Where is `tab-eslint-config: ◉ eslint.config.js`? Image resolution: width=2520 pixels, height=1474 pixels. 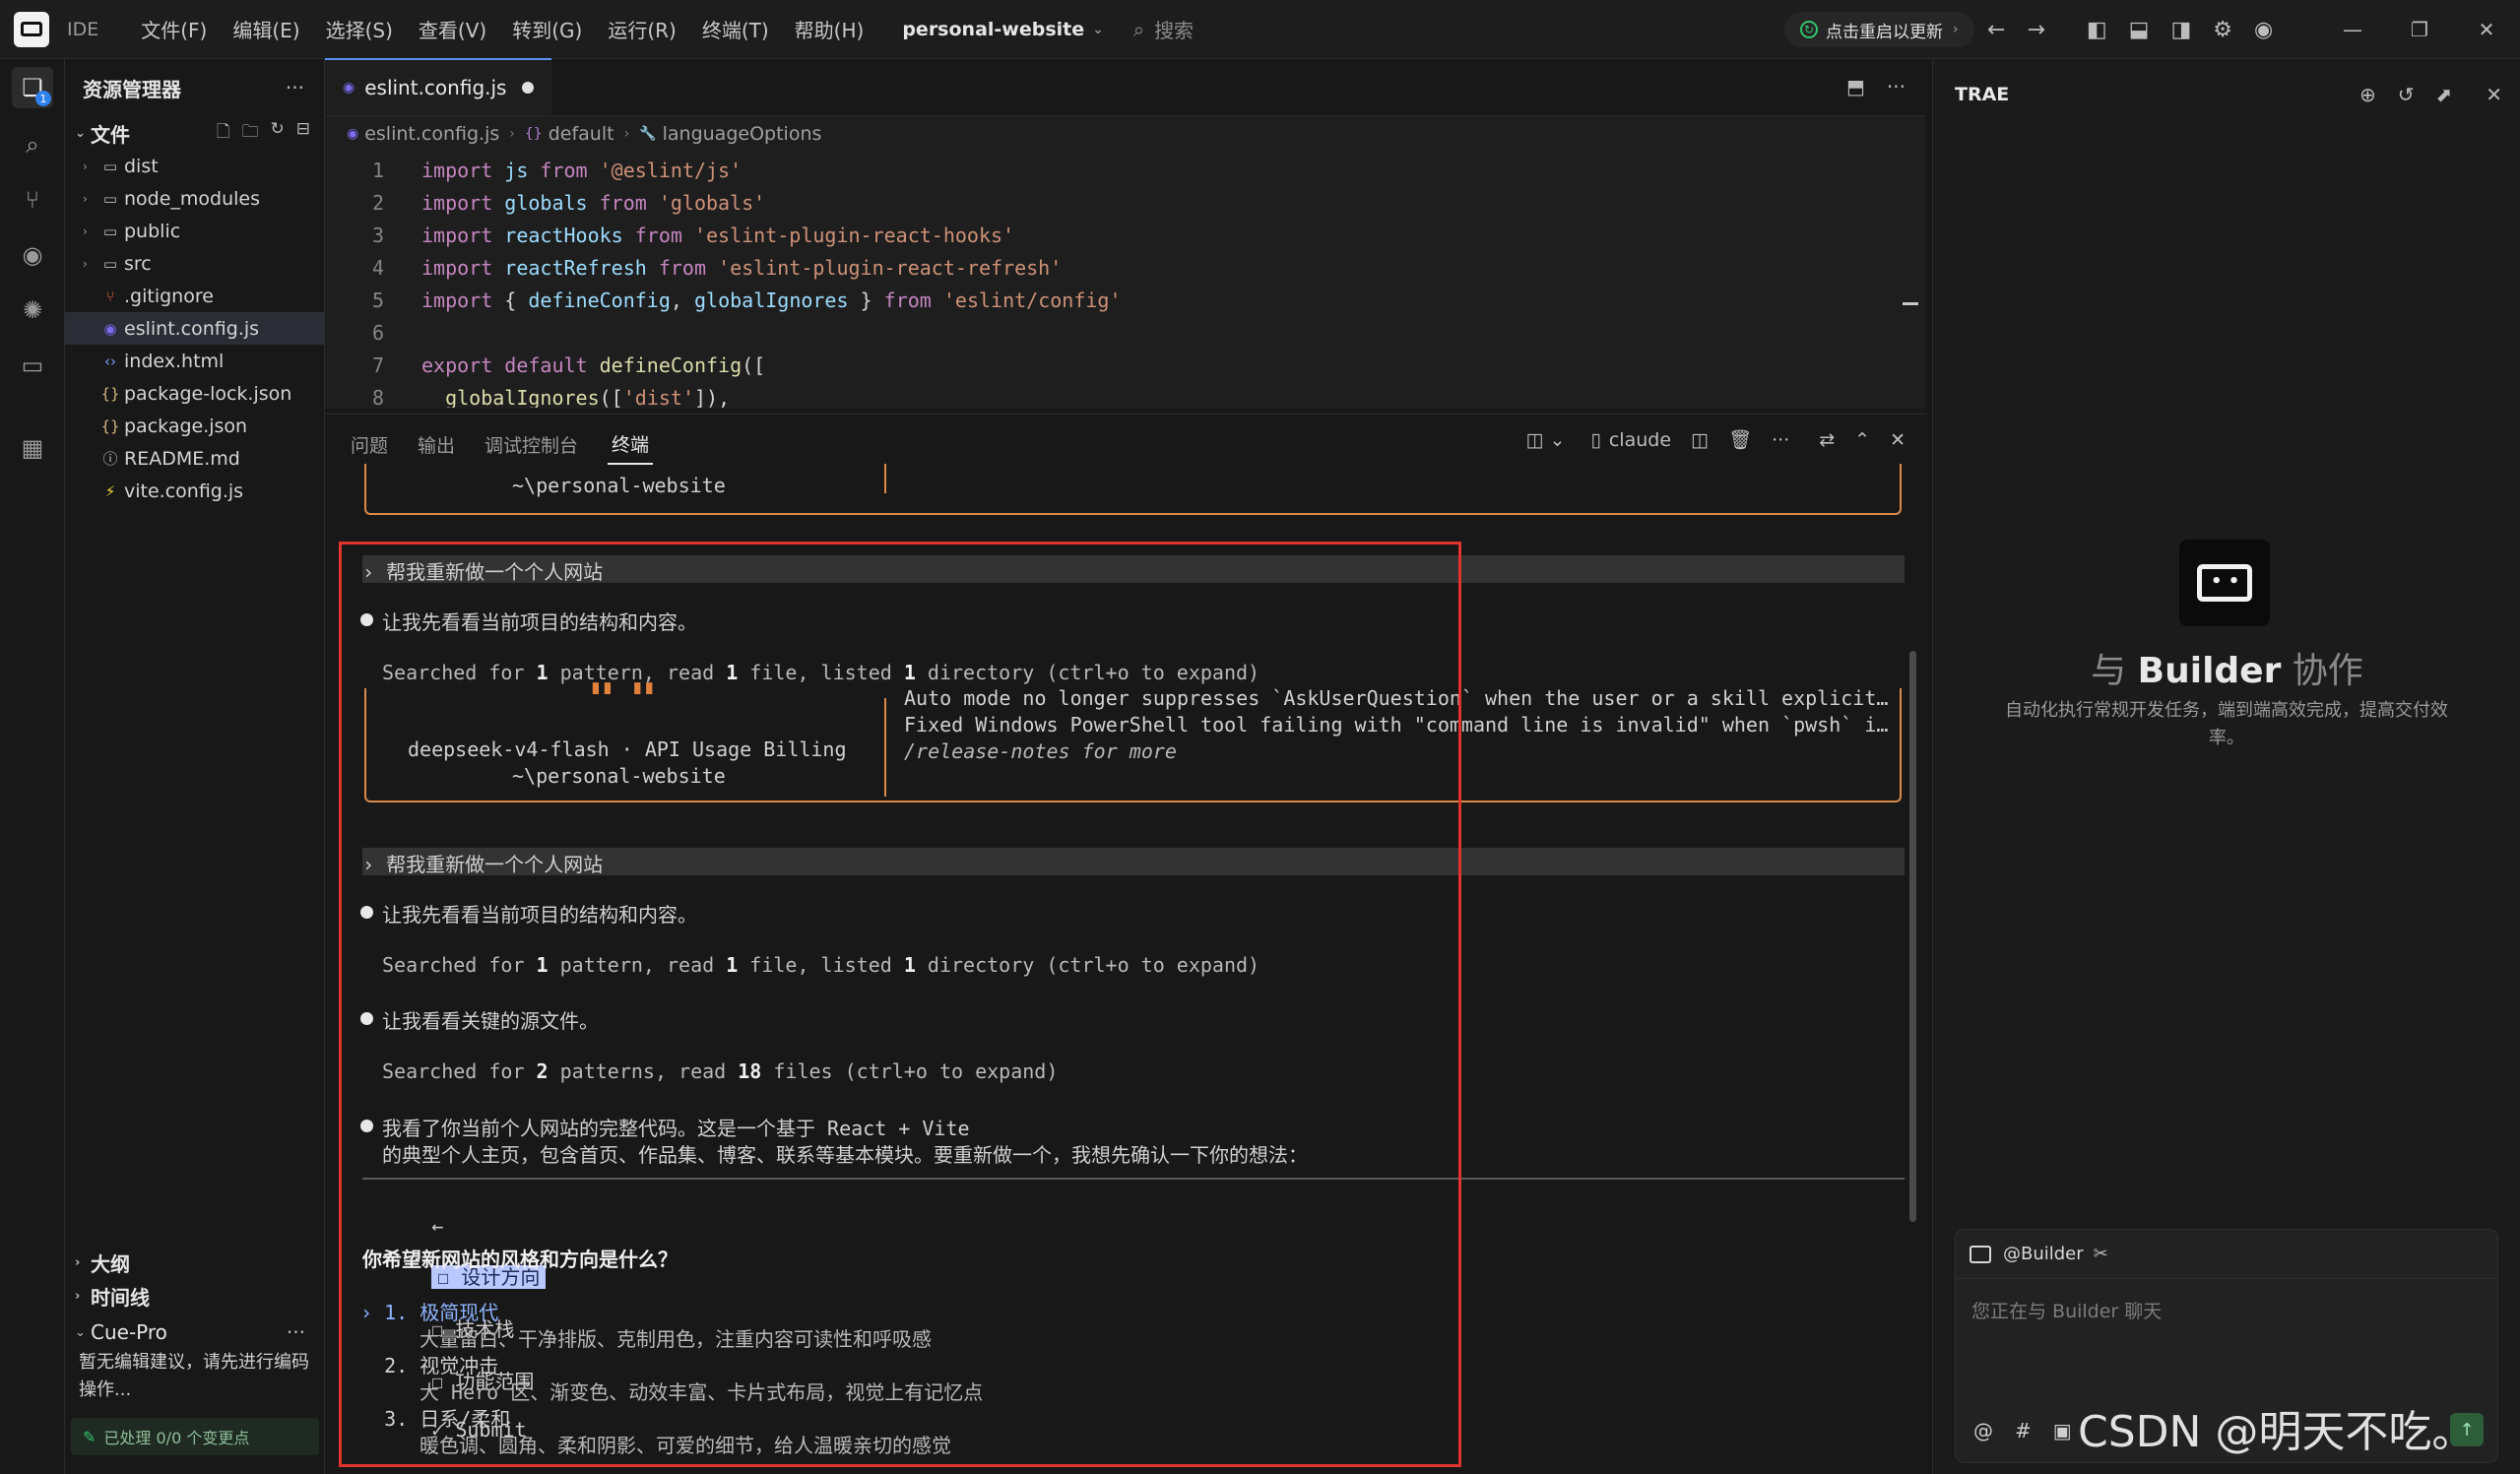
tab-eslint-config: ◉ eslint.config.js is located at coordinates (438, 87).